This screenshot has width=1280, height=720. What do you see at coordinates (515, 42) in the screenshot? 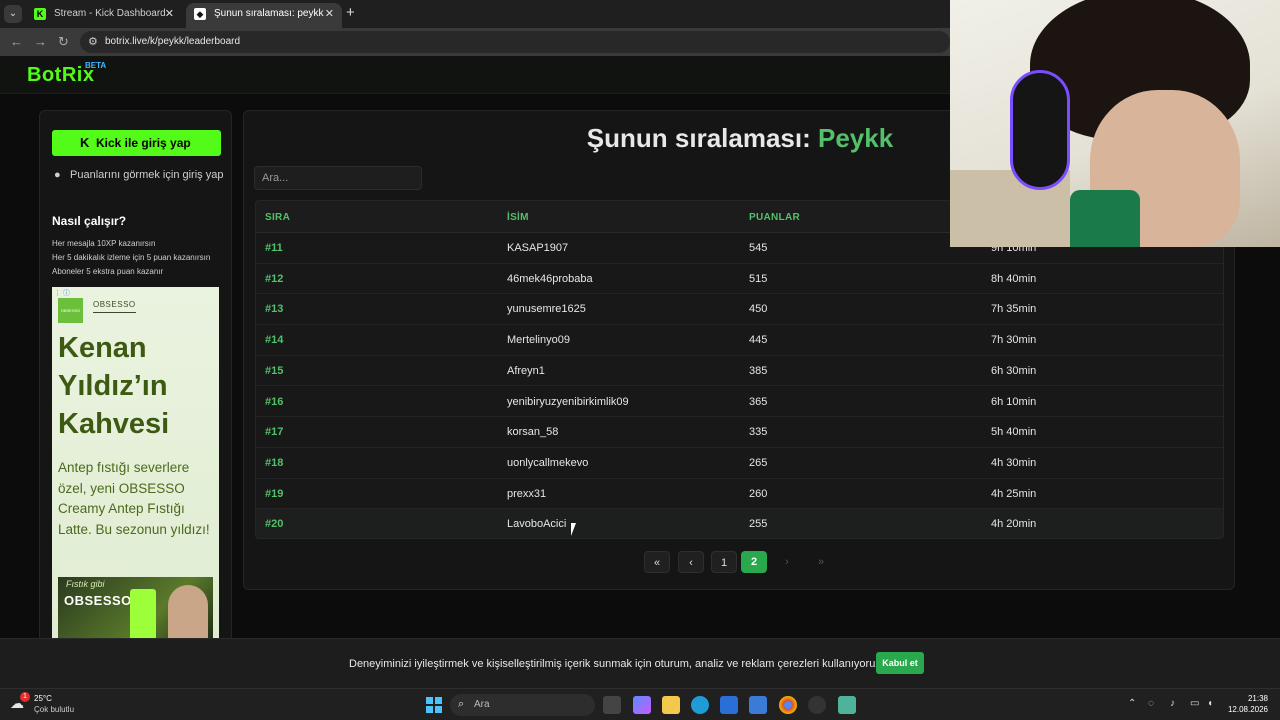
I see `url-input: ⚙ botrix.live/k/peykk/leaderboard` at bounding box center [515, 42].